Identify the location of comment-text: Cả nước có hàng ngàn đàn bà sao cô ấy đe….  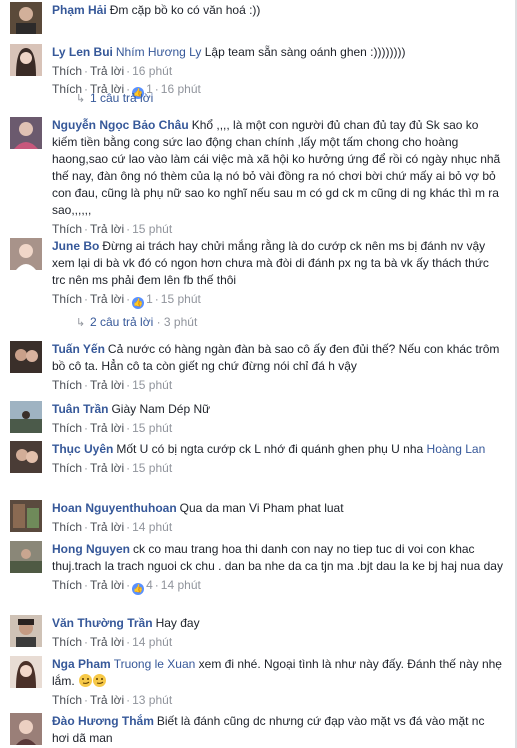
(276, 357).